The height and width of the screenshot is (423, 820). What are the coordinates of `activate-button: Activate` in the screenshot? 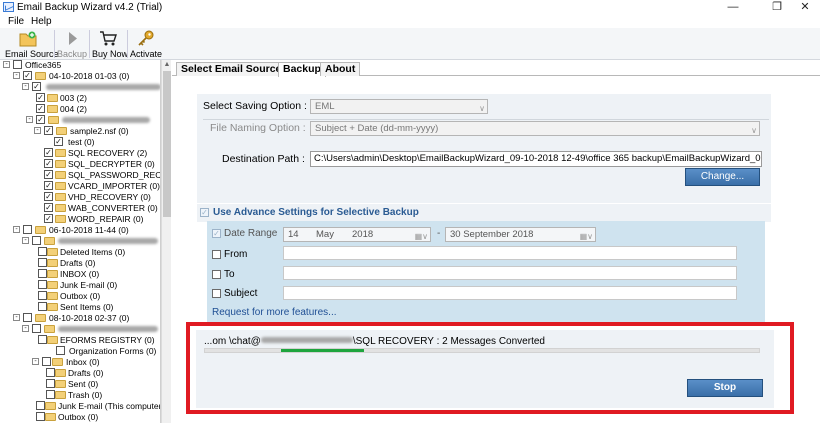 It's located at (146, 44).